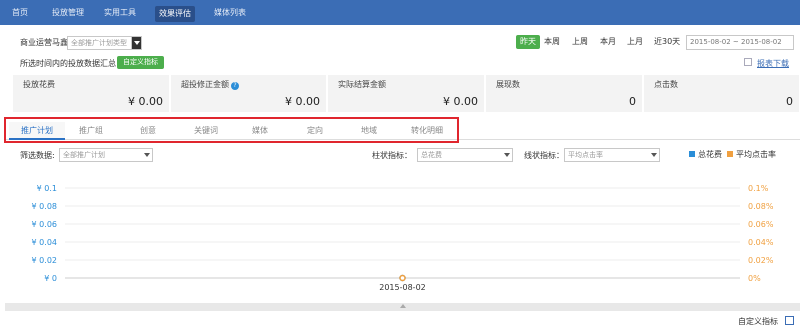 The height and width of the screenshot is (334, 800). What do you see at coordinates (44, 260) in the screenshot?
I see `left-axis-tick-label: ¥ 0.02` at bounding box center [44, 260].